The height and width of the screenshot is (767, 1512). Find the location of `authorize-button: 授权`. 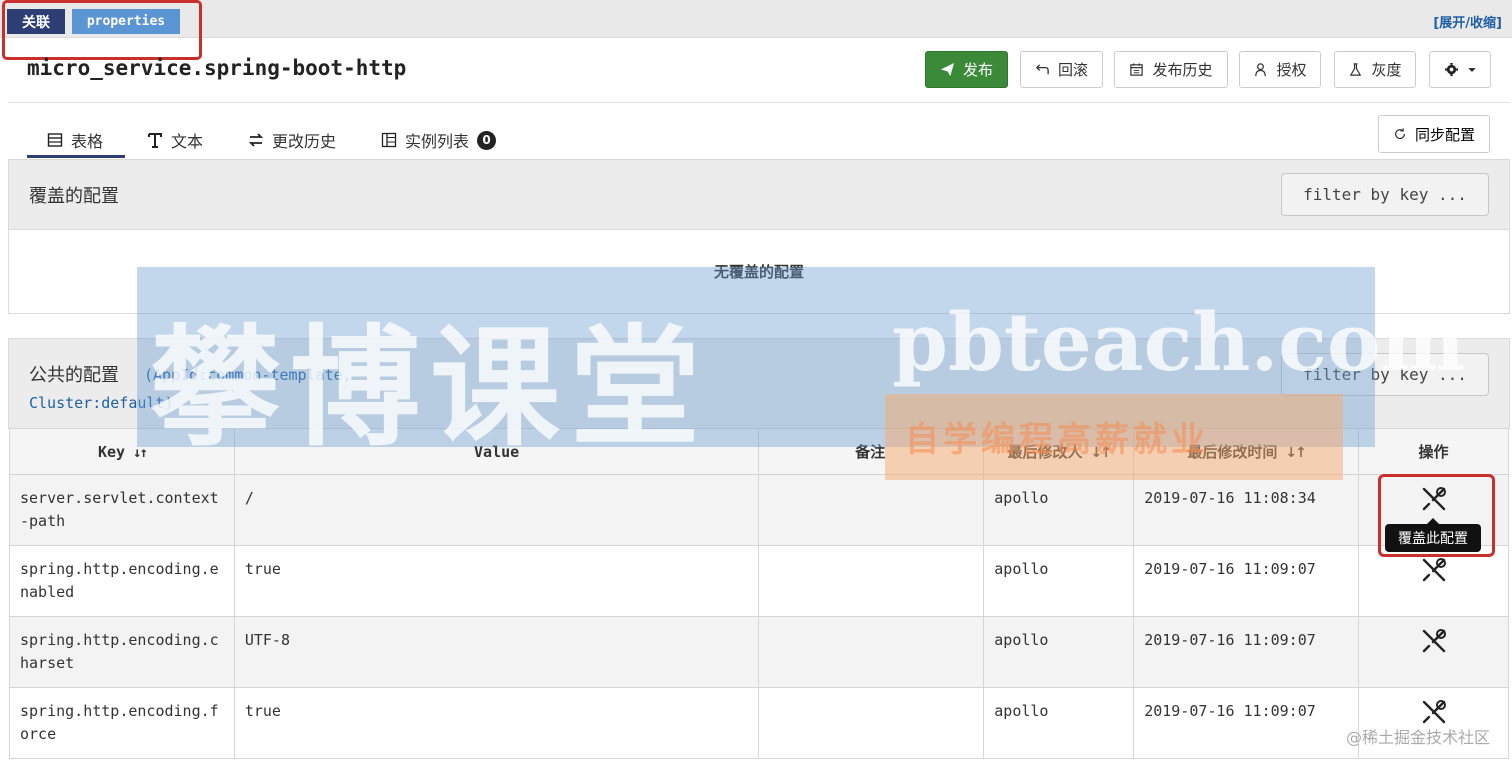

authorize-button: 授权 is located at coordinates (1280, 69).